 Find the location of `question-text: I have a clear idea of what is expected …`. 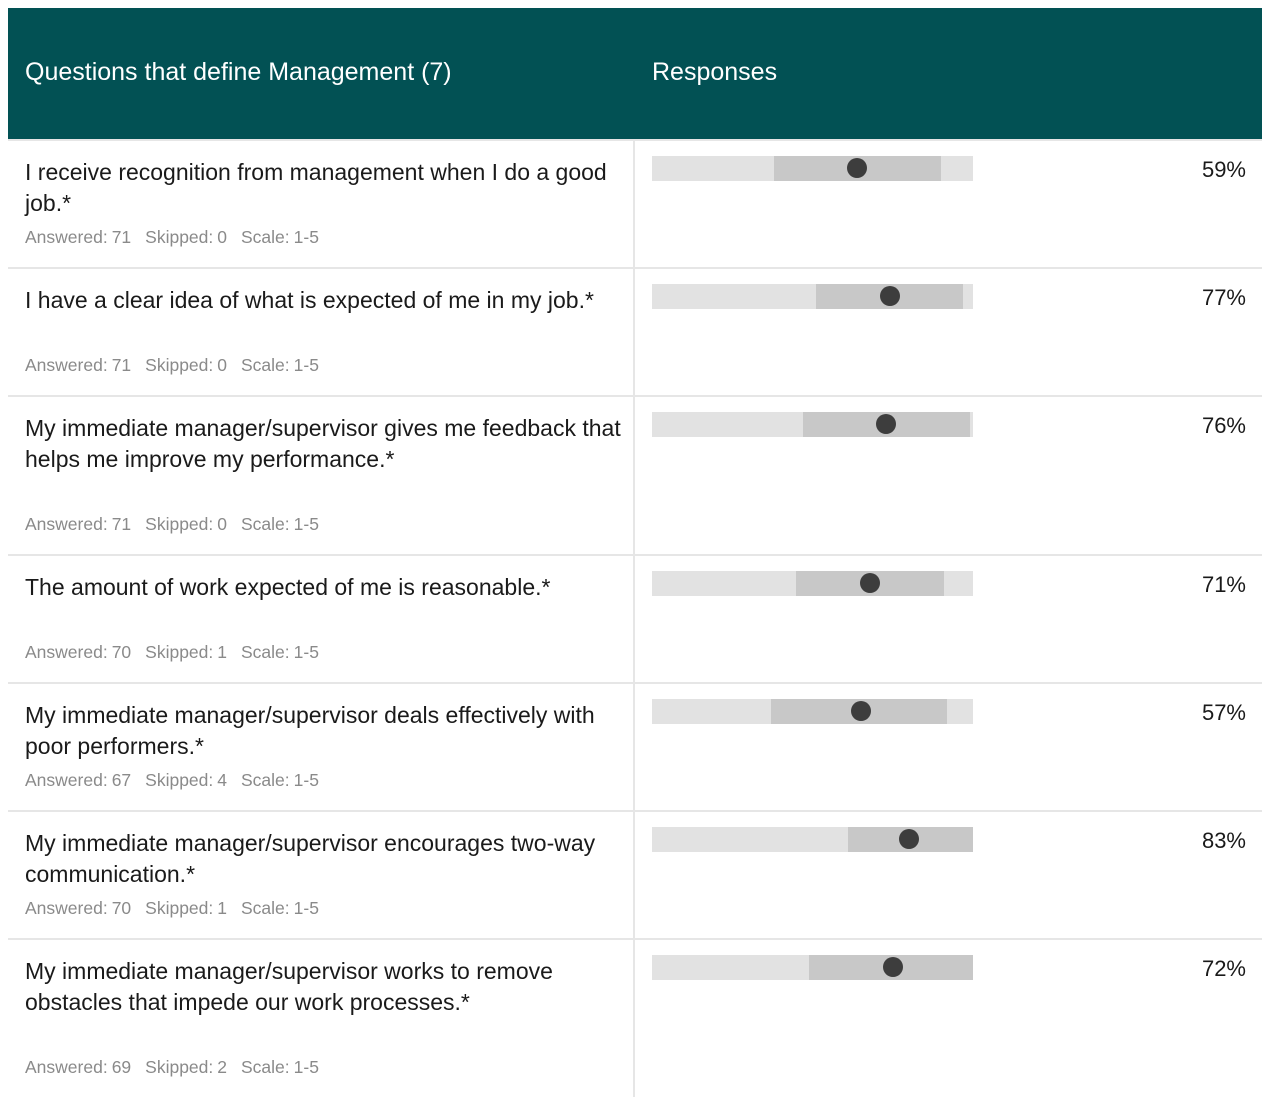

question-text: I have a clear idea of what is expected … is located at coordinates (309, 300).